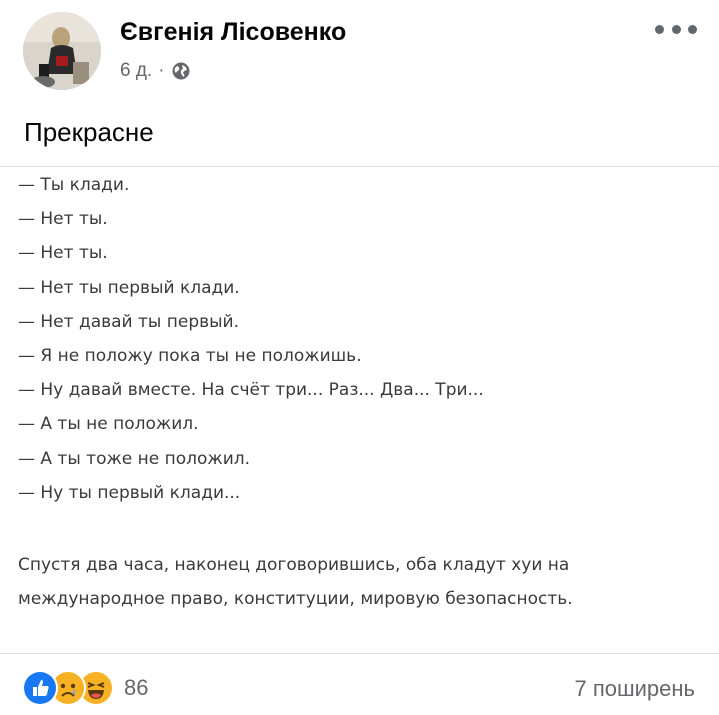 The width and height of the screenshot is (719, 715). What do you see at coordinates (676, 29) in the screenshot?
I see `more-options-icon` at bounding box center [676, 29].